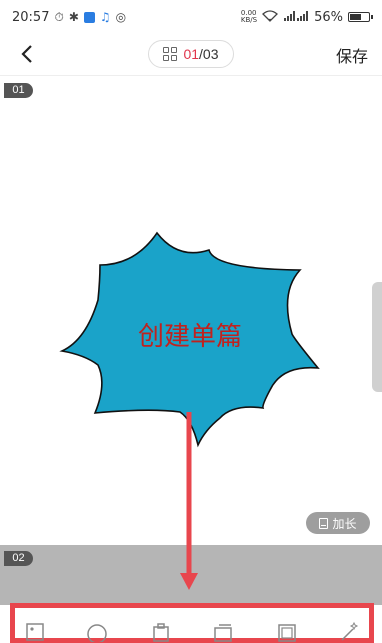  What do you see at coordinates (328, 17) in the screenshot?
I see `battery-percent: 56%` at bounding box center [328, 17].